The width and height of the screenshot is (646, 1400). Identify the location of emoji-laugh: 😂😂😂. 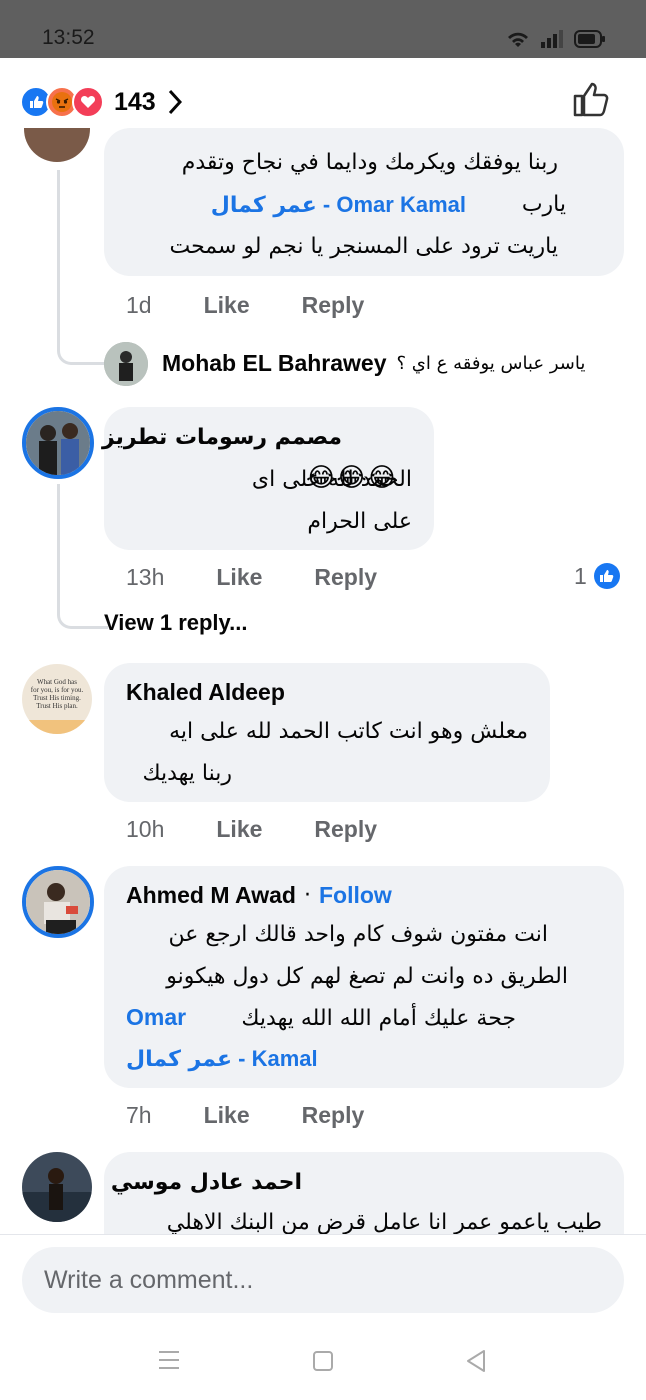
(352, 478).